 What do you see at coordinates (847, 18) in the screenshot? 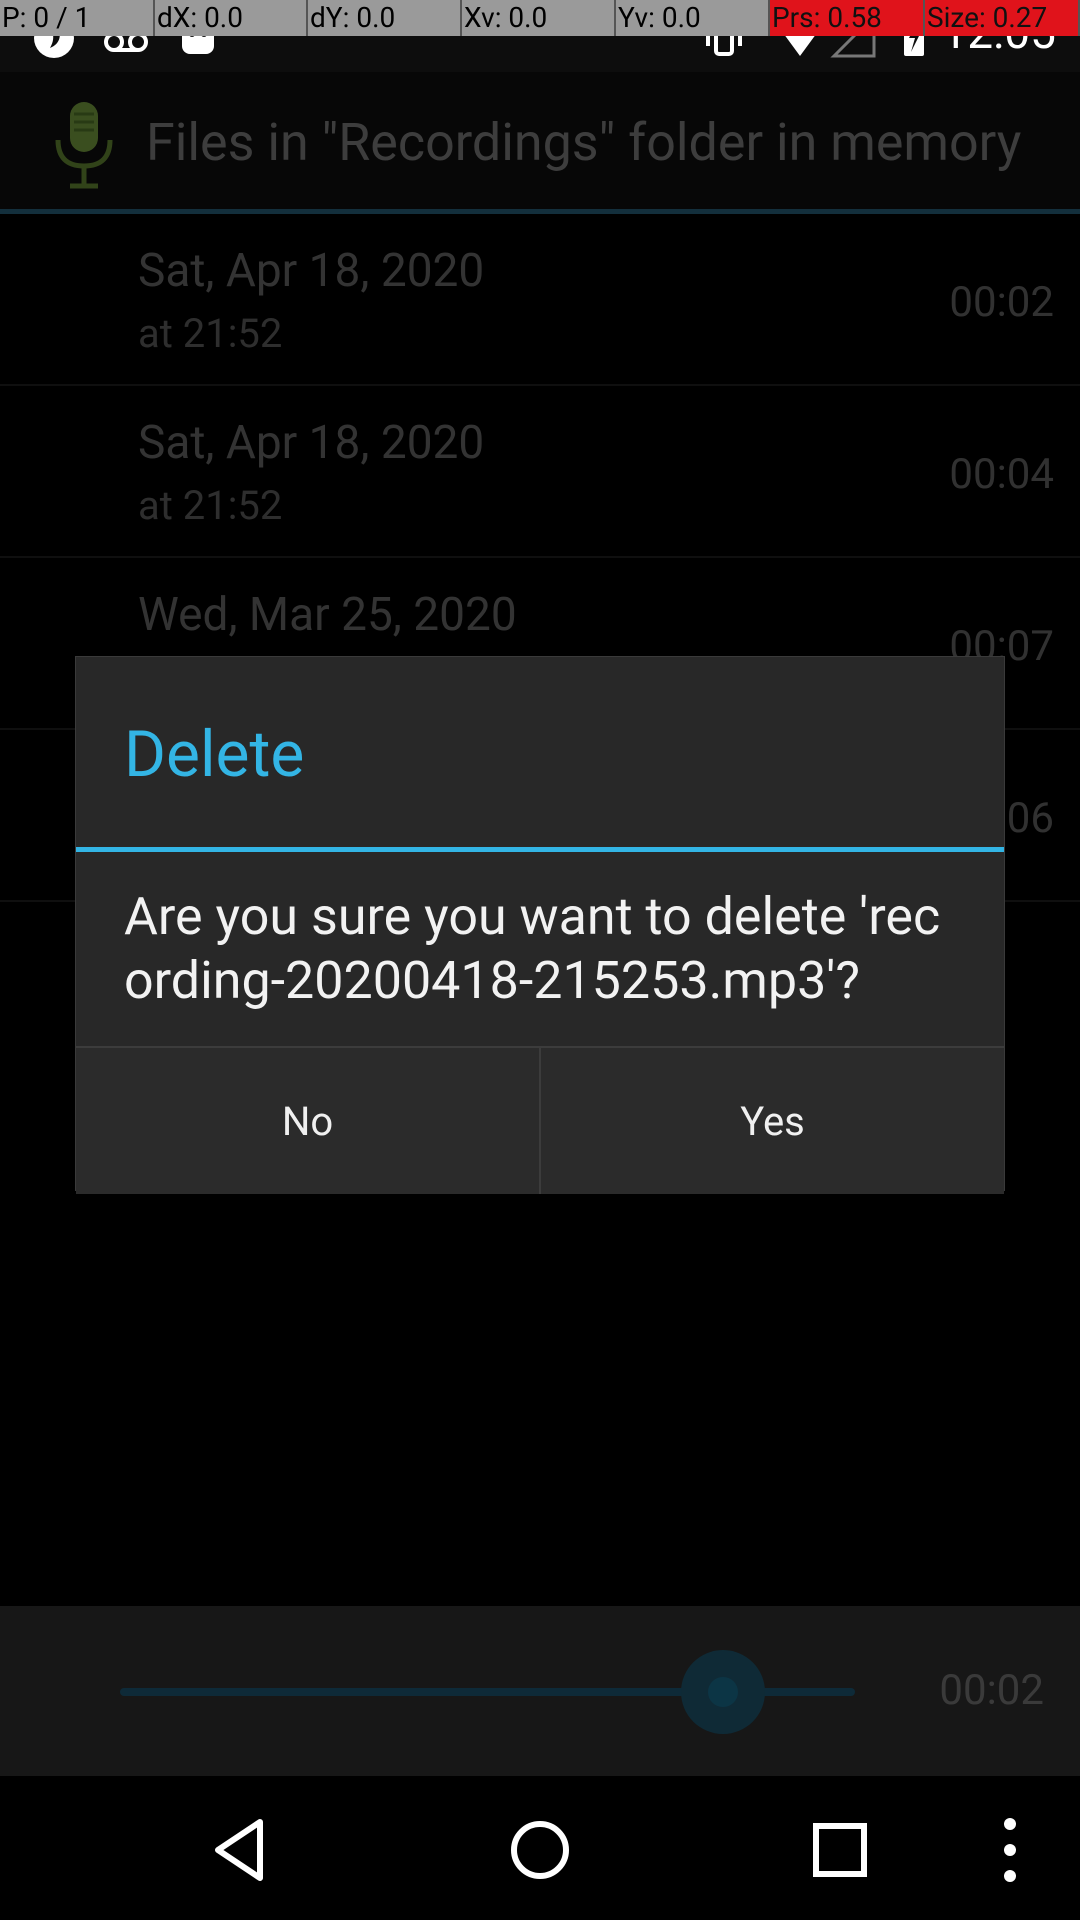
I see `debug-pressure: Prs: 0.58` at bounding box center [847, 18].